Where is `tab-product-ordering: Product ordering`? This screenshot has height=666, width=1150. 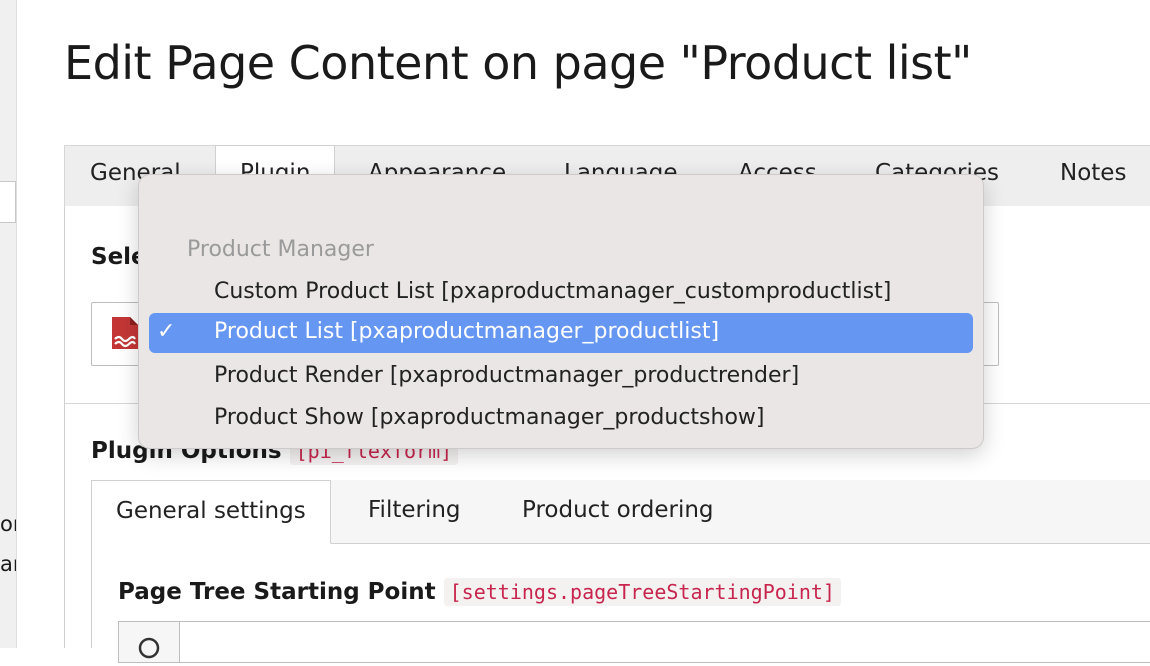
tab-product-ordering: Product ordering is located at coordinates (618, 511).